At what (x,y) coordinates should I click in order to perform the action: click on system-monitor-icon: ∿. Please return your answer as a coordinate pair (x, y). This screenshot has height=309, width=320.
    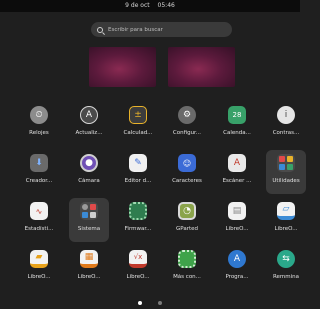
    Looking at the image, I should click on (39, 211).